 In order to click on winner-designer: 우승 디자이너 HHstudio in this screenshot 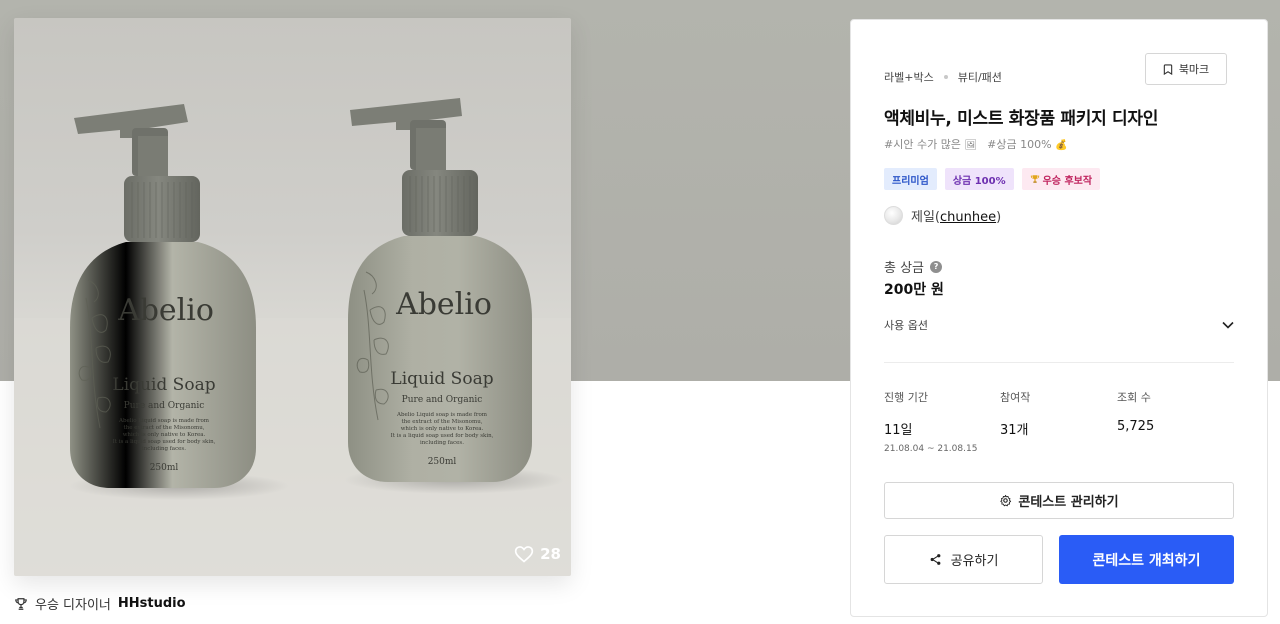, I will do `click(100, 603)`.